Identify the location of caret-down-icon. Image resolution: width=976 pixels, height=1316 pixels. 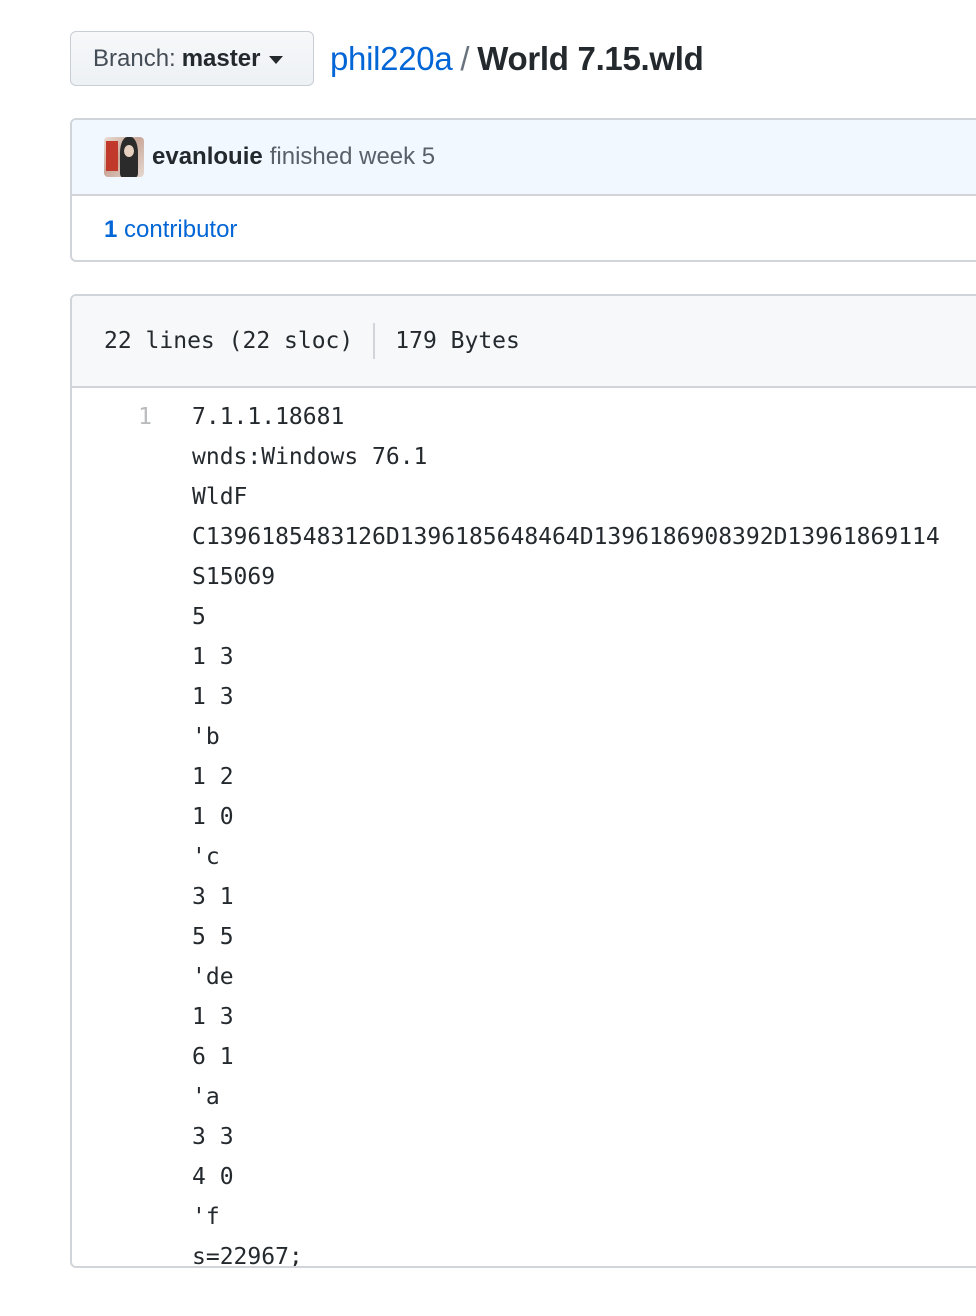
(276, 60).